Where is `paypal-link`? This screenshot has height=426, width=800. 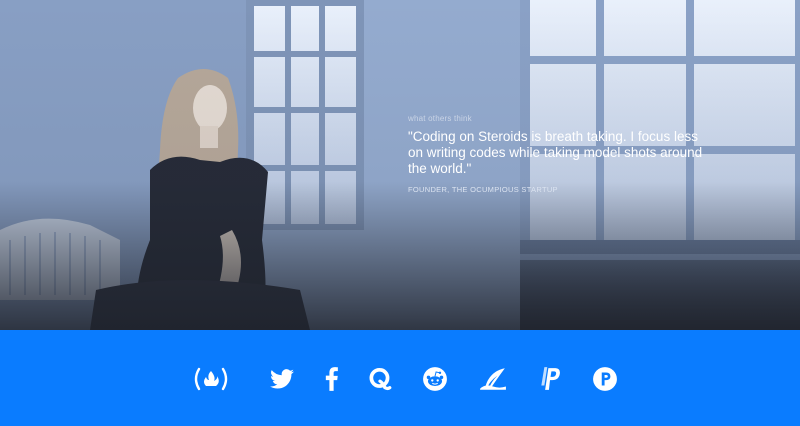
paypal-link is located at coordinates (550, 379).